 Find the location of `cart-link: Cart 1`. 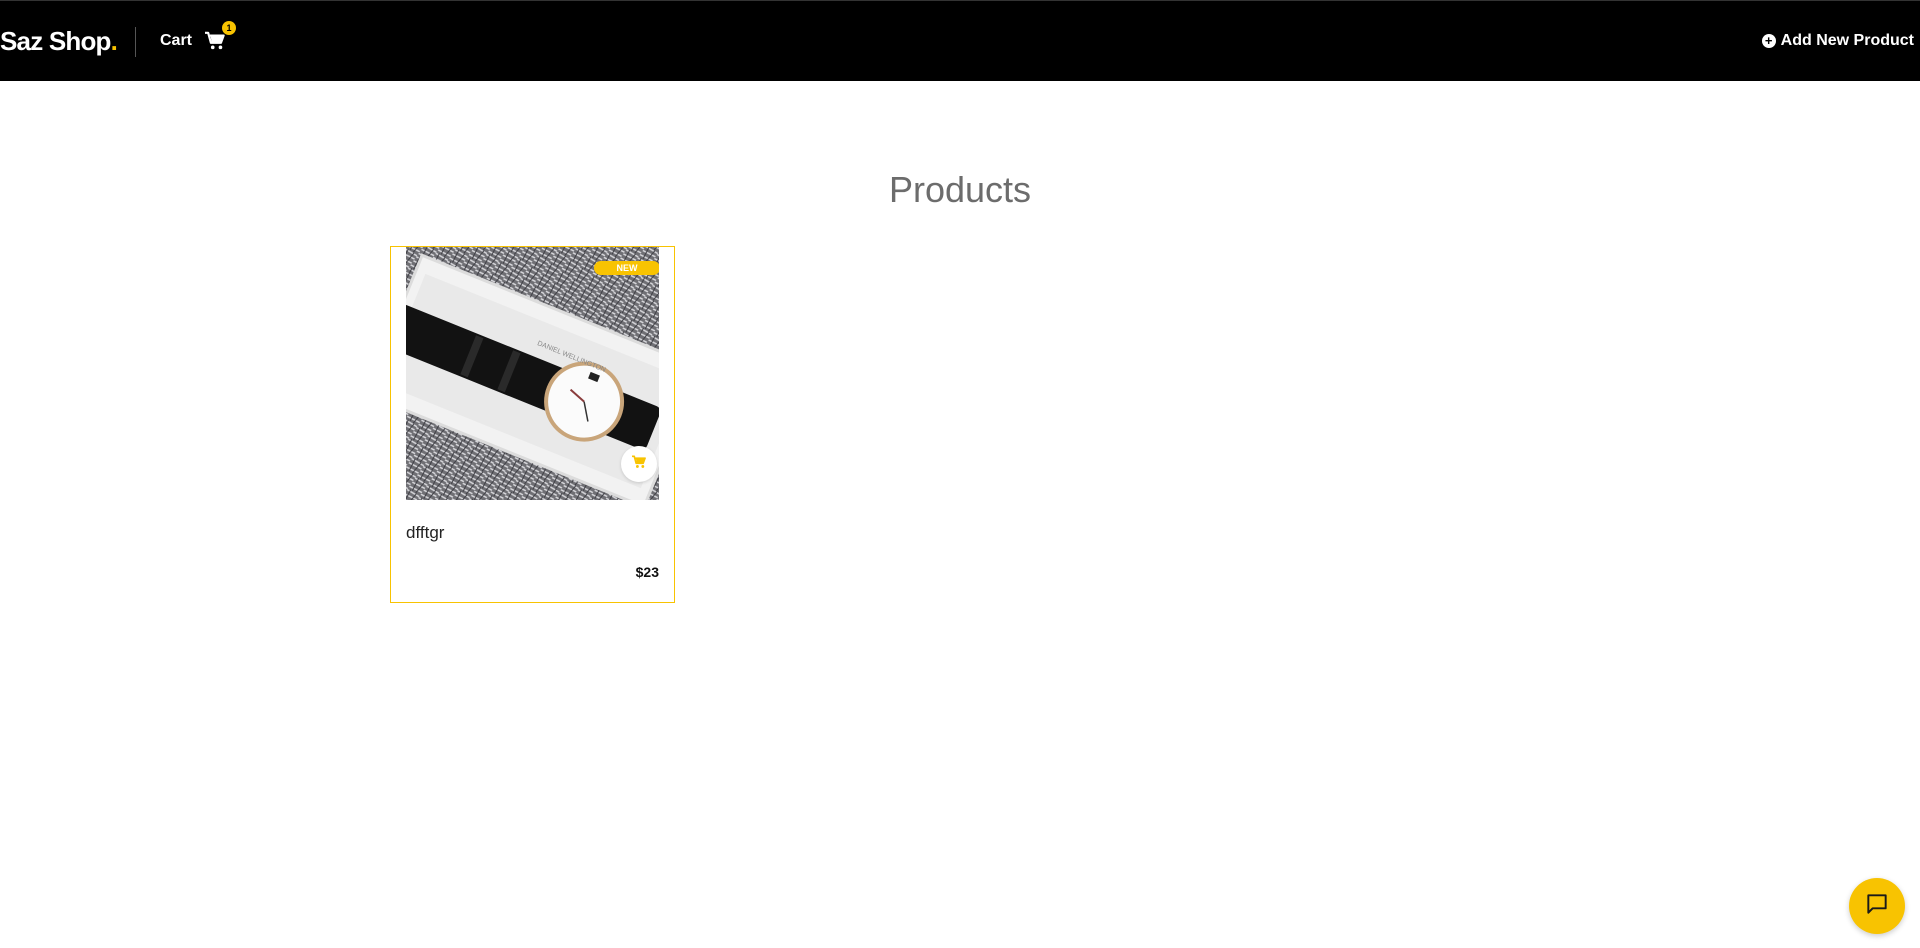

cart-link: Cart 1 is located at coordinates (198, 36).